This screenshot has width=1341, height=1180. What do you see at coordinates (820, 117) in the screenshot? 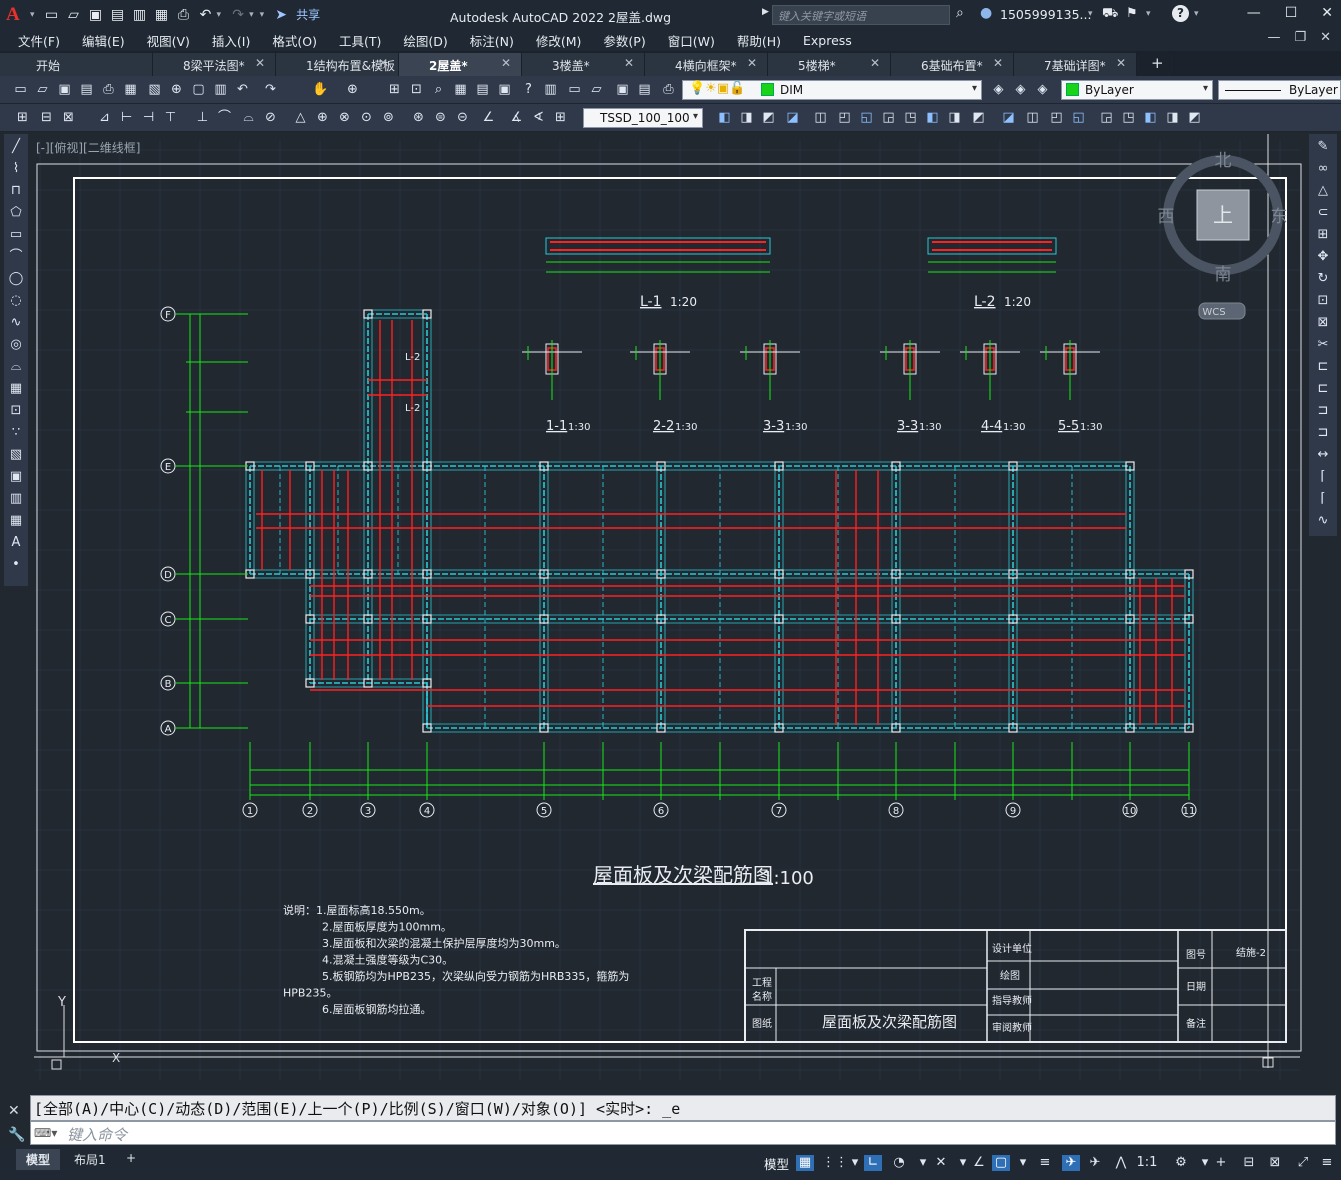
I see `toolbar2-extra-4-icon: ◫` at bounding box center [820, 117].